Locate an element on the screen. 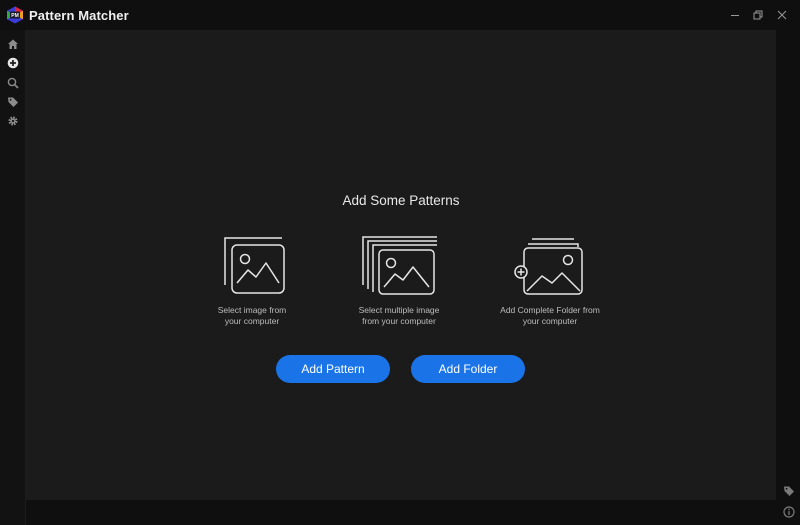 This screenshot has height=525, width=800. logo-text: PM is located at coordinates (15, 16).